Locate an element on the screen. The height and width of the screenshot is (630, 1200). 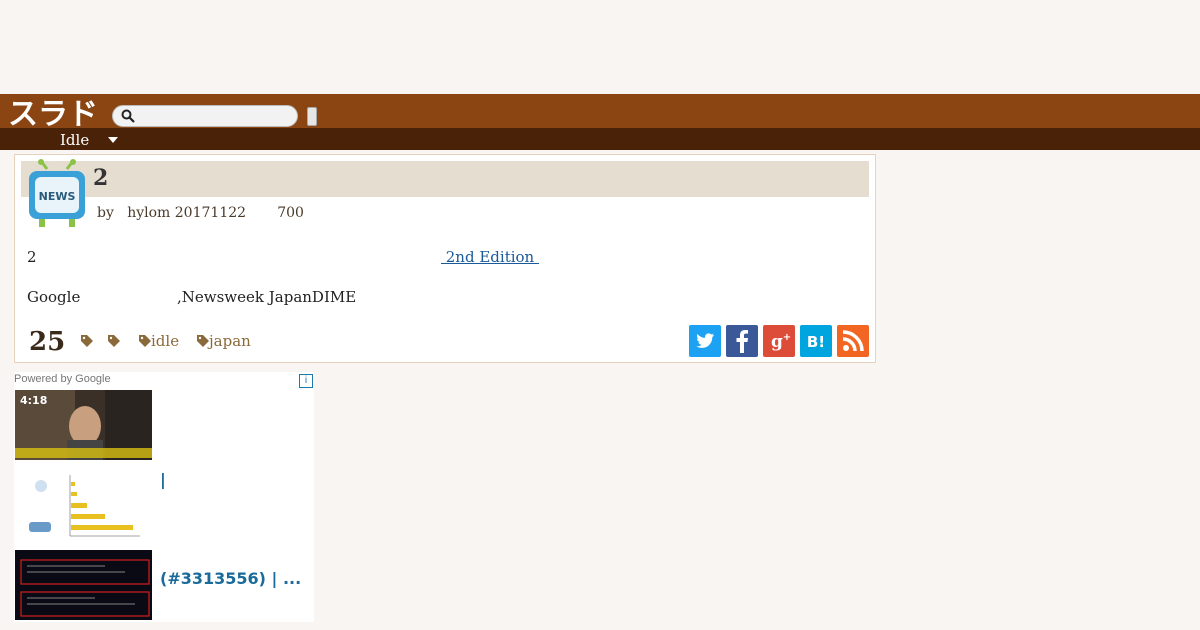
rss-icon is located at coordinates (853, 341).